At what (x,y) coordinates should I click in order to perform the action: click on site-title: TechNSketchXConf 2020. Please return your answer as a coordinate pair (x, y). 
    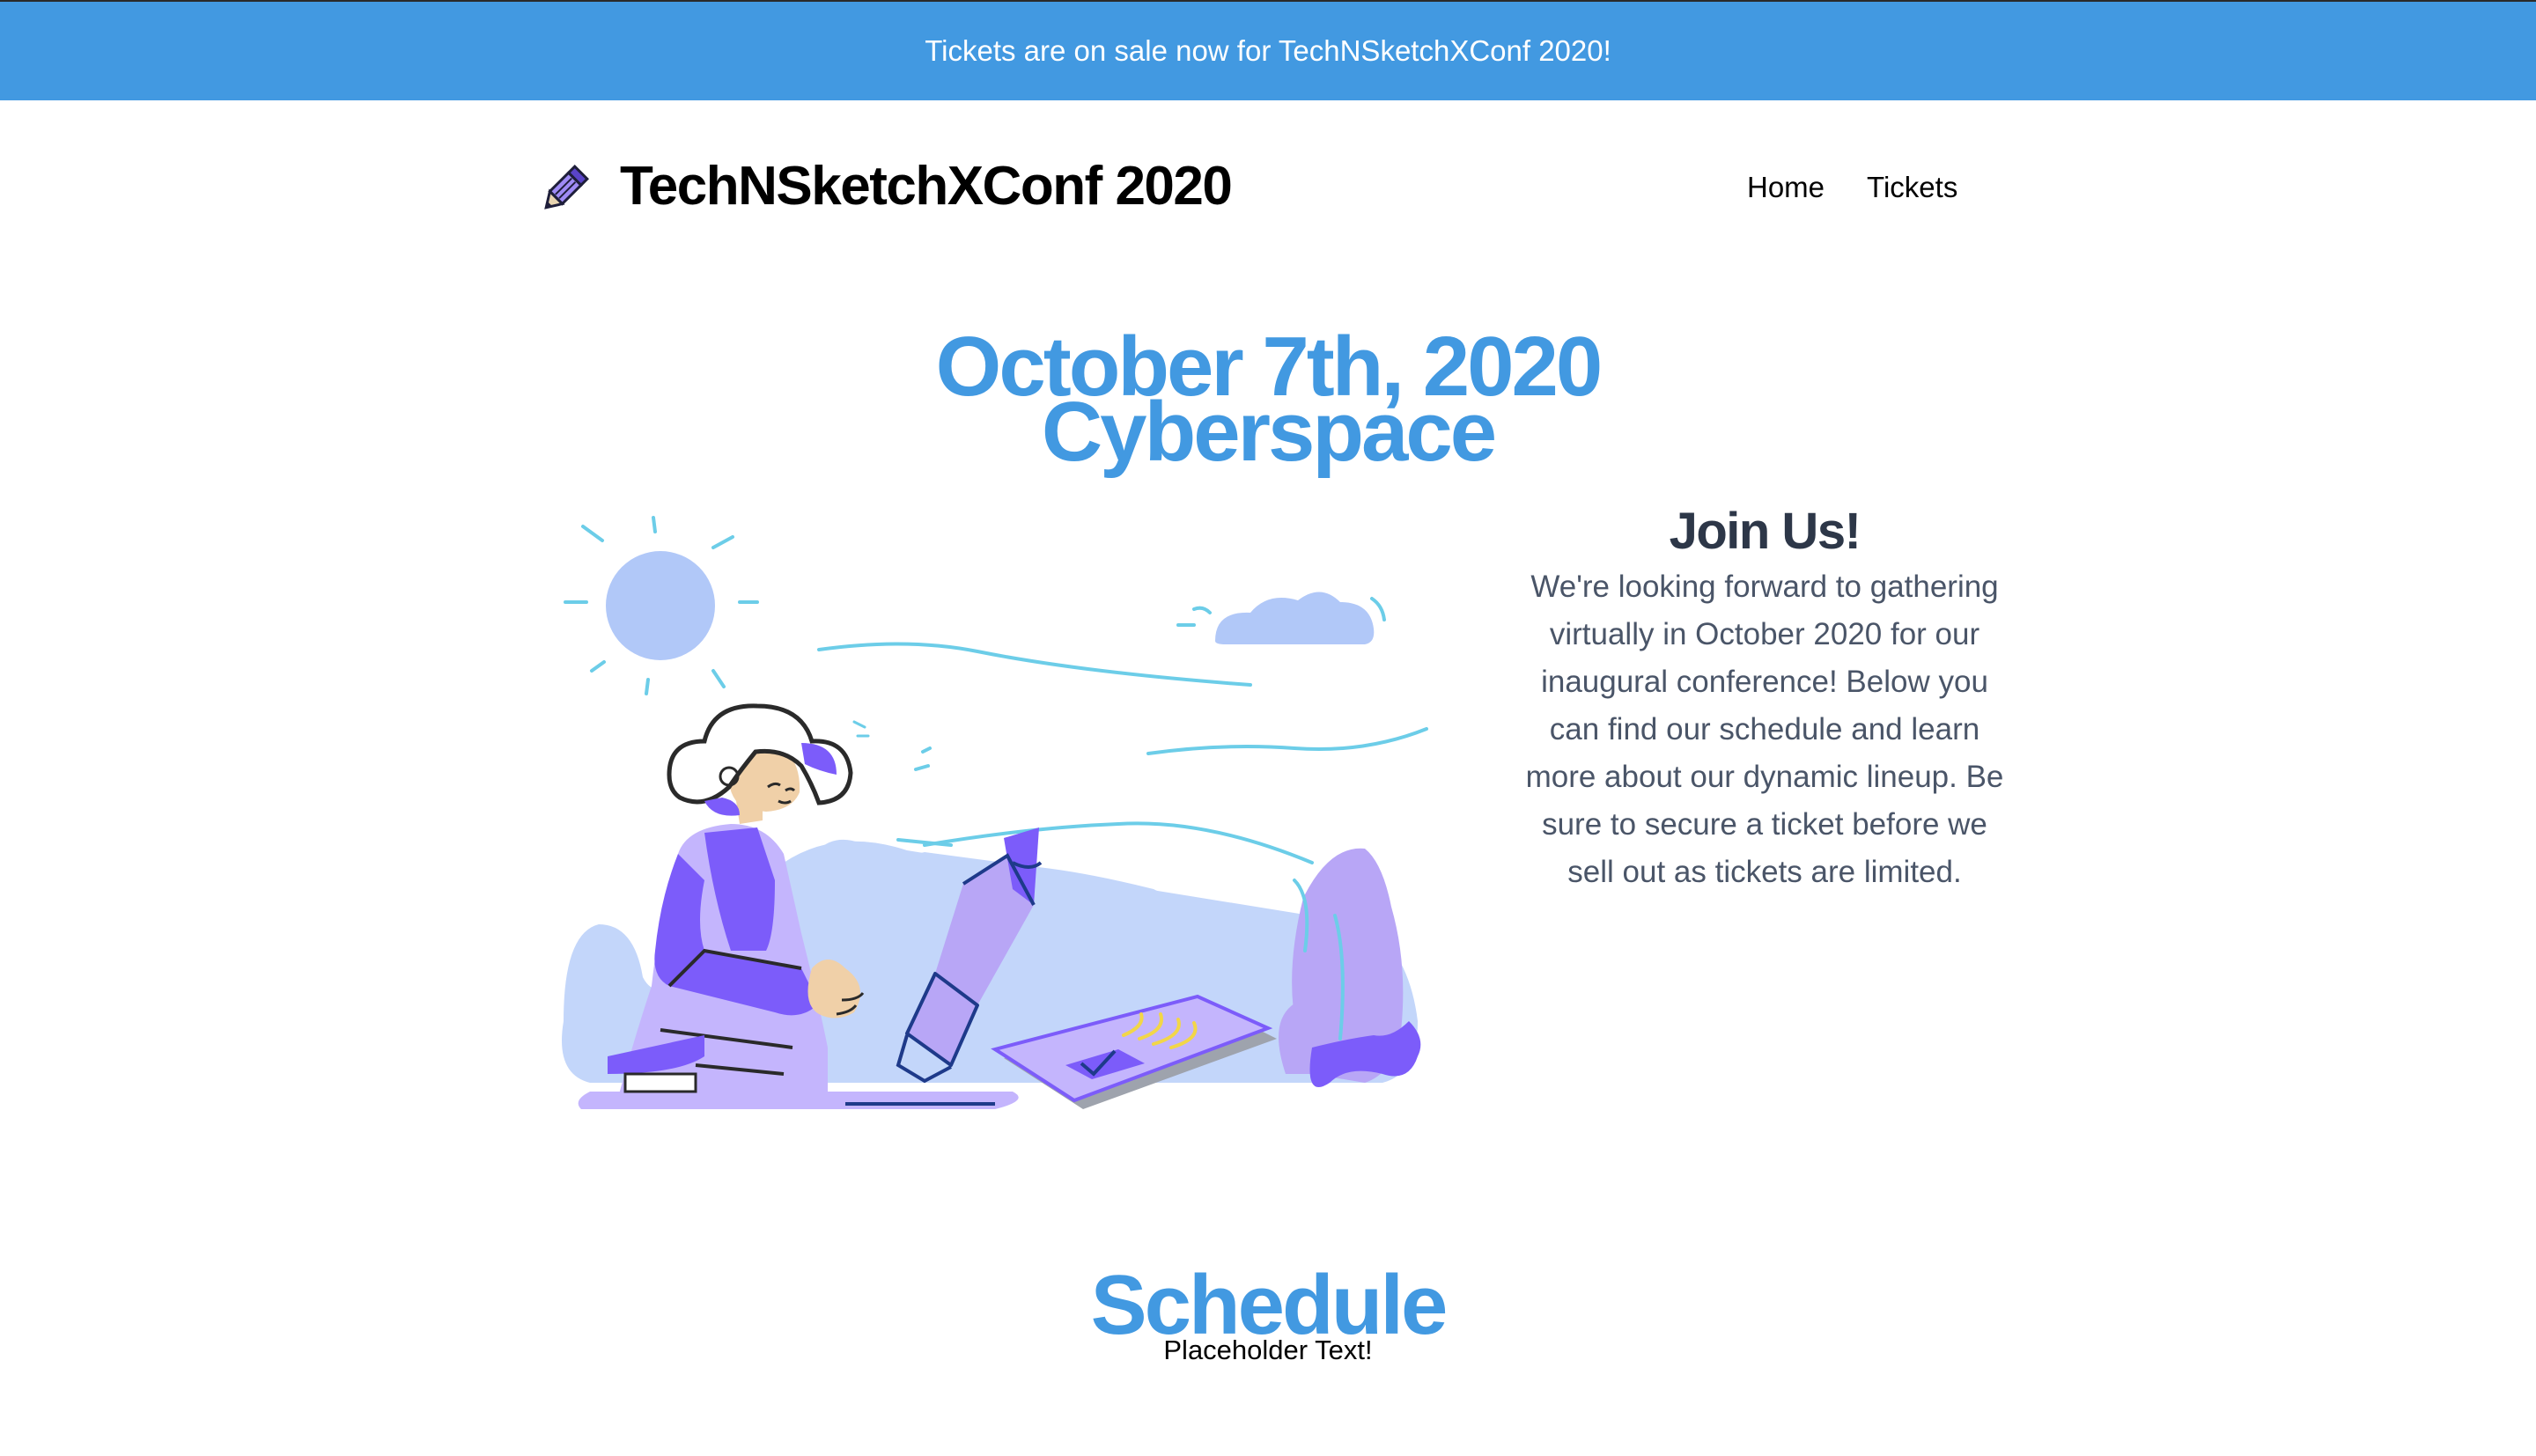
    Looking at the image, I should click on (926, 186).